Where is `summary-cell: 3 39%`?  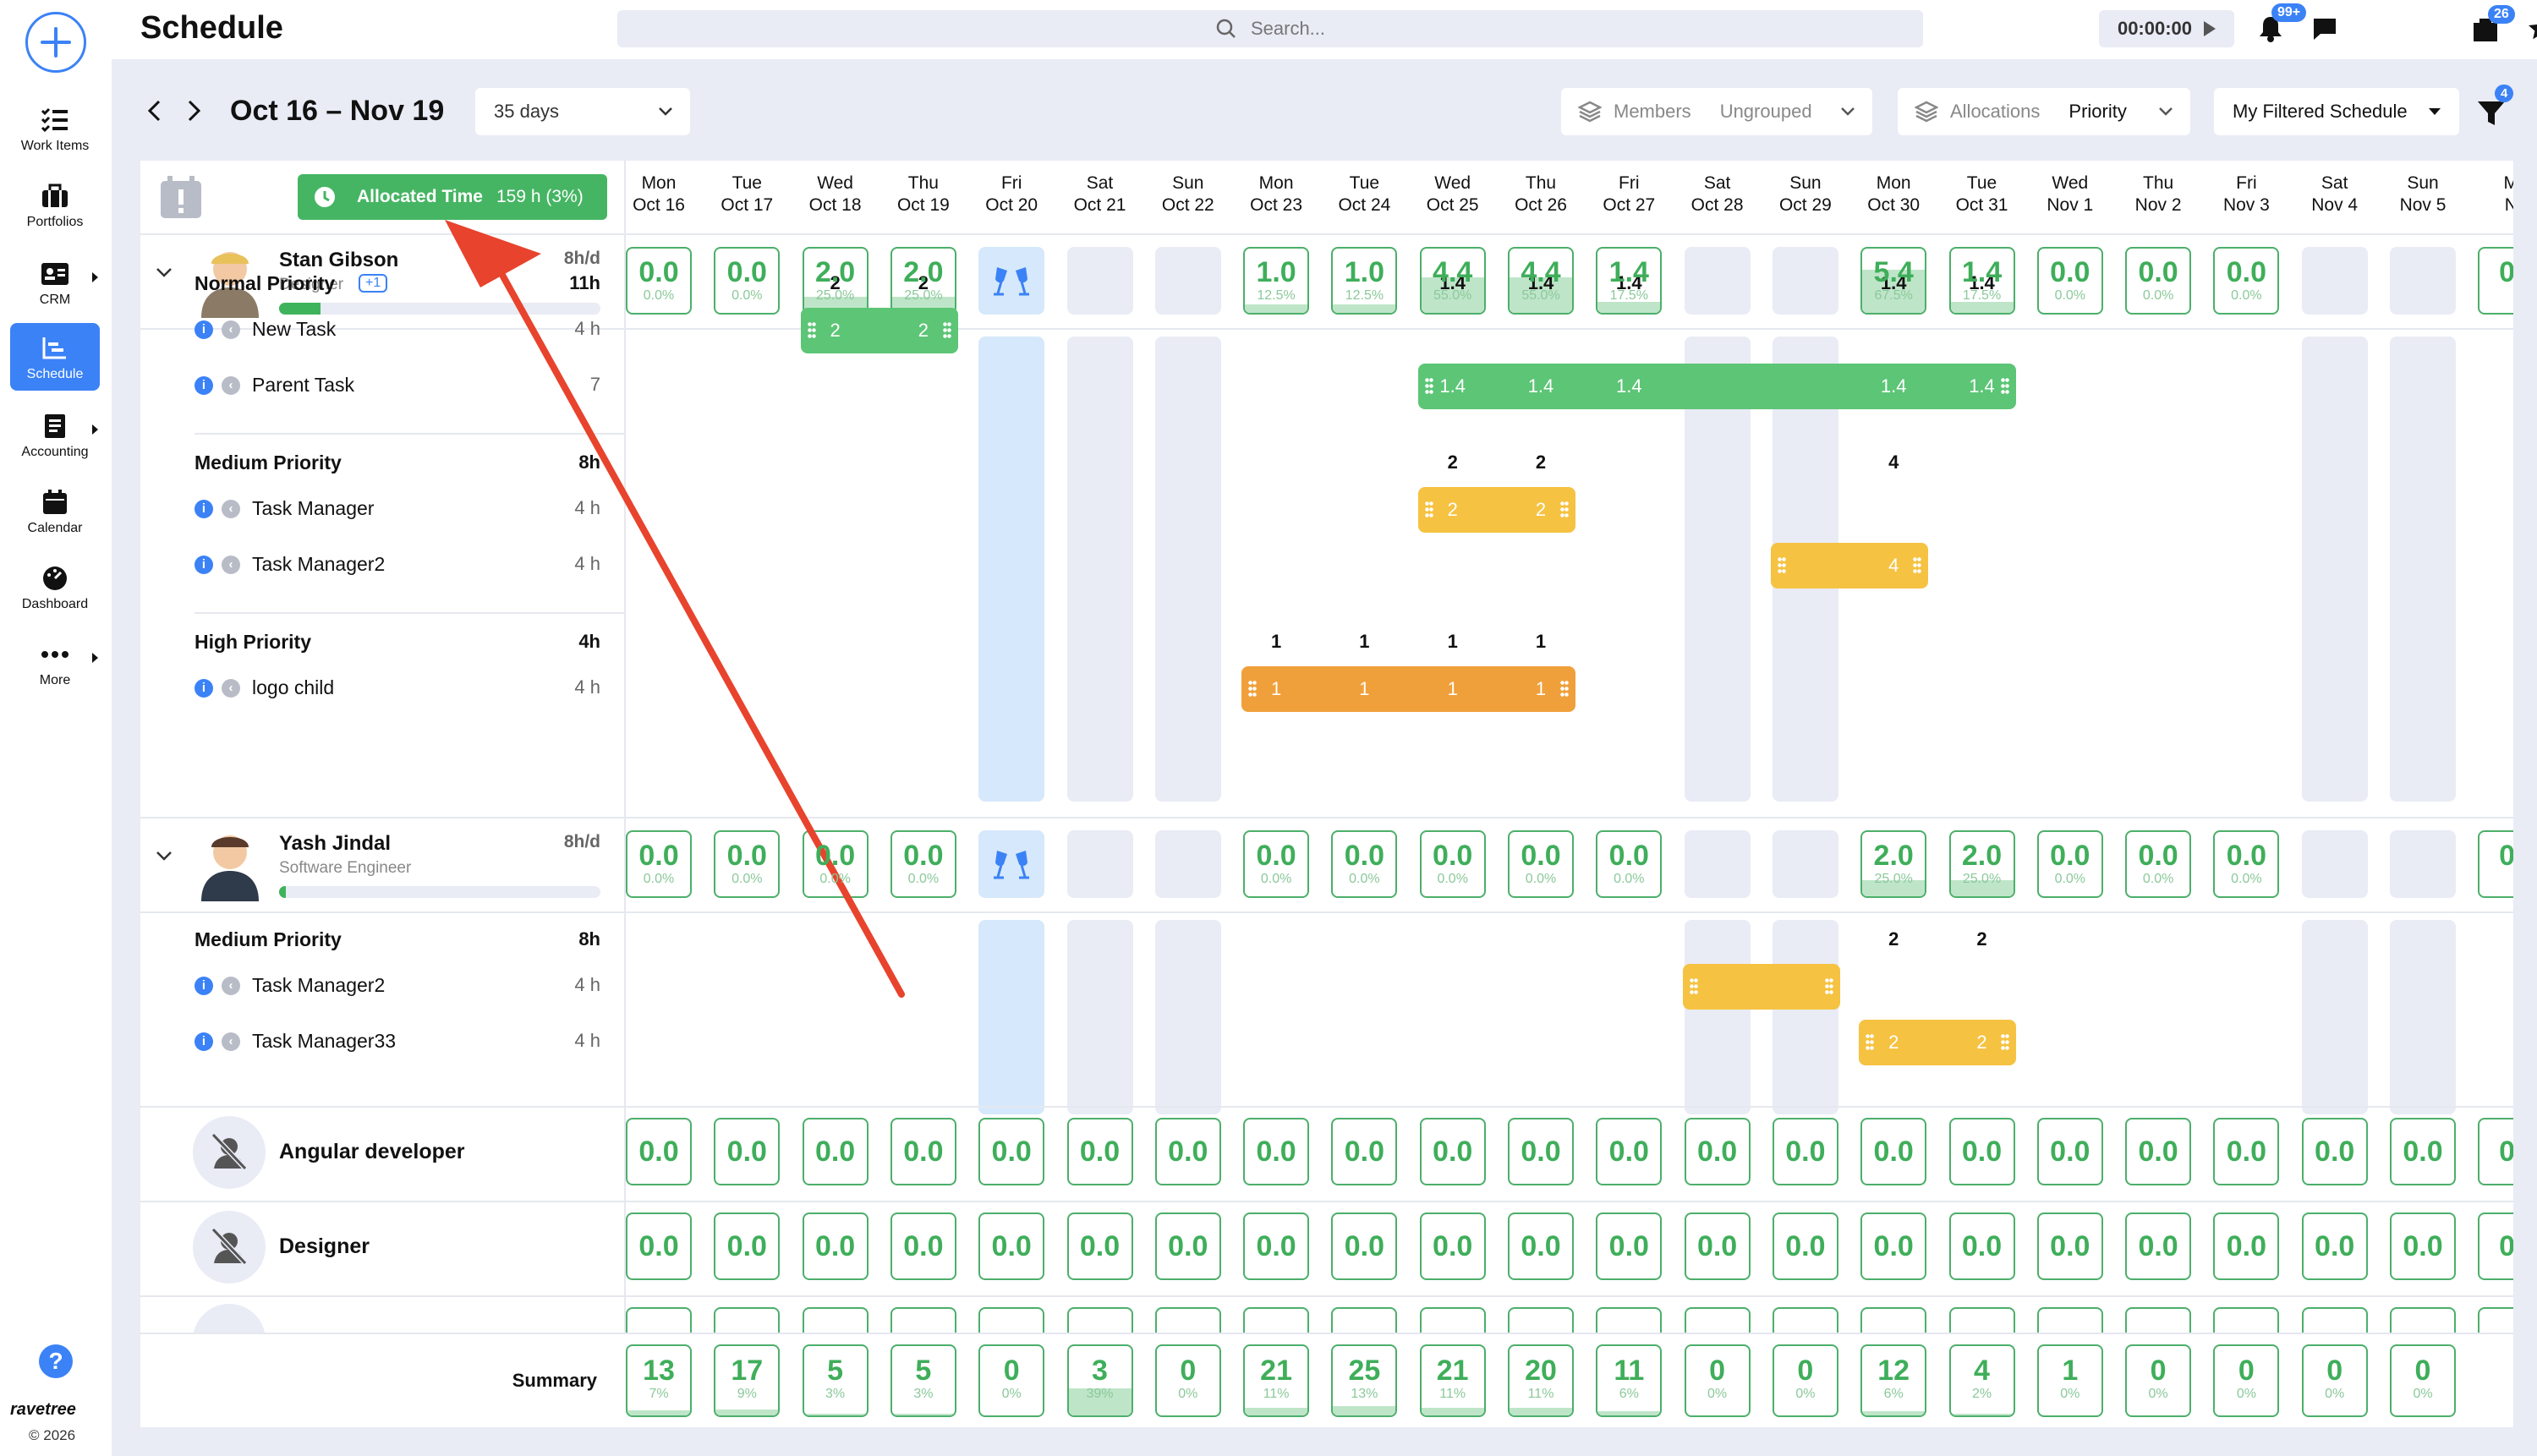 summary-cell: 3 39% is located at coordinates (1099, 1380).